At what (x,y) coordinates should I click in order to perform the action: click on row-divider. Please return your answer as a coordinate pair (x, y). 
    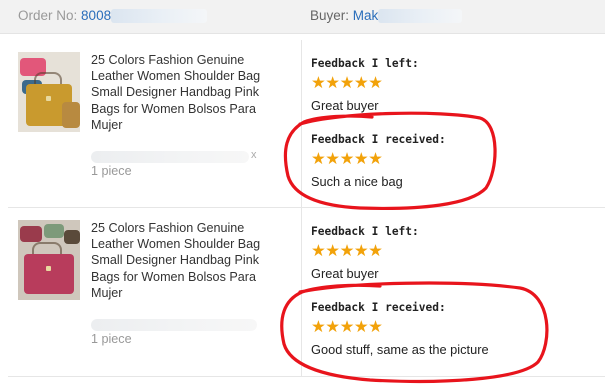
    Looking at the image, I should click on (306, 376).